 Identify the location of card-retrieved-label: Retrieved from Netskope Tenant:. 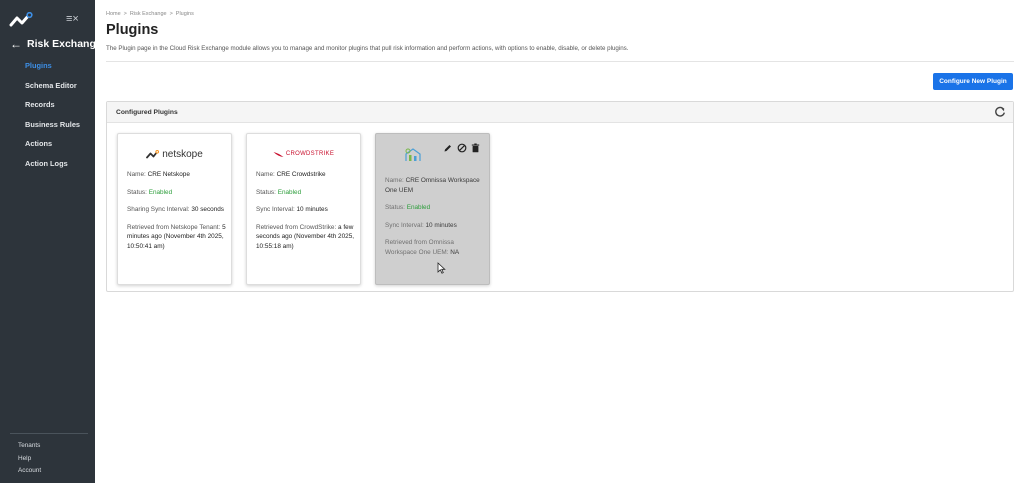
(174, 227).